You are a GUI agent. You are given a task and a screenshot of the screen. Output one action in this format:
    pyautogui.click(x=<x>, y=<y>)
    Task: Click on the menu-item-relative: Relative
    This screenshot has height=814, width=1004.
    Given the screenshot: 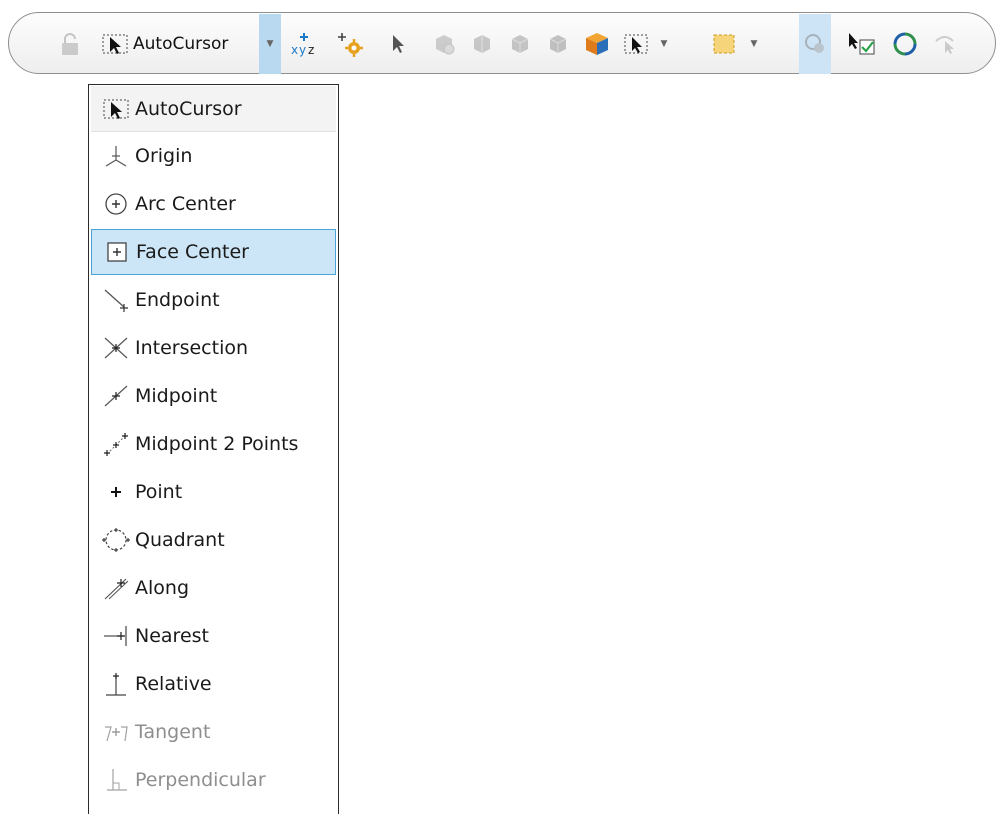 What is the action you would take?
    pyautogui.click(x=213, y=684)
    